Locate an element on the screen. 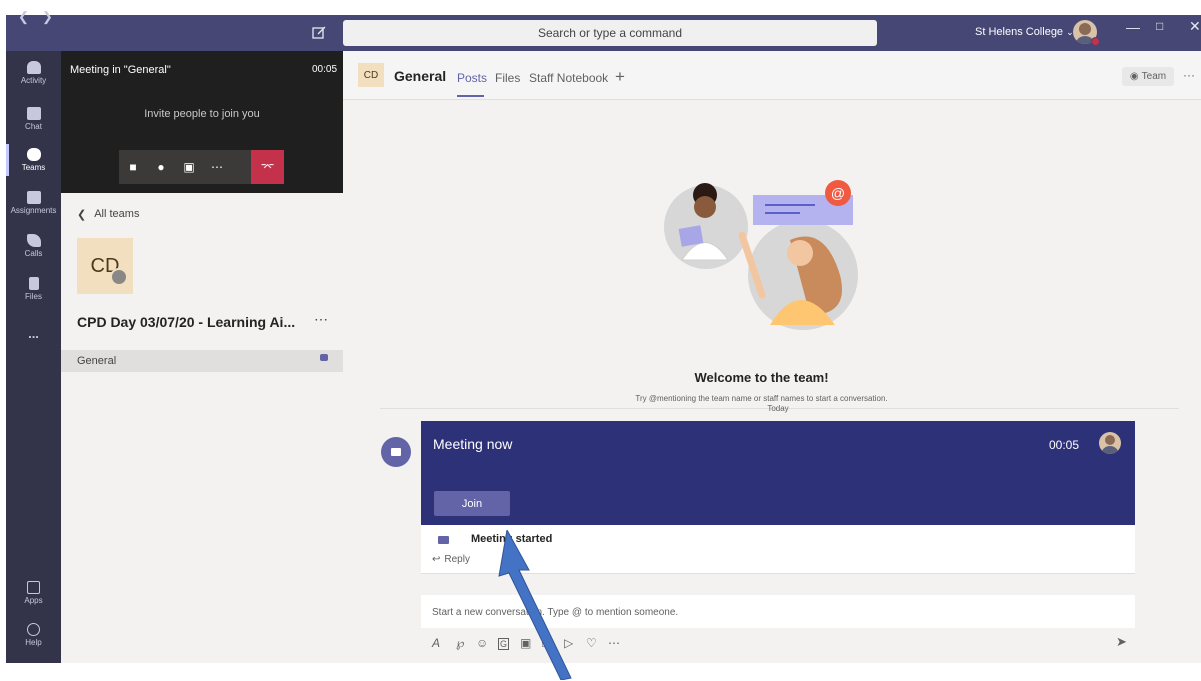 Image resolution: width=1201 pixels, height=681 pixels. rail-label: Apps is located at coordinates (33, 600).